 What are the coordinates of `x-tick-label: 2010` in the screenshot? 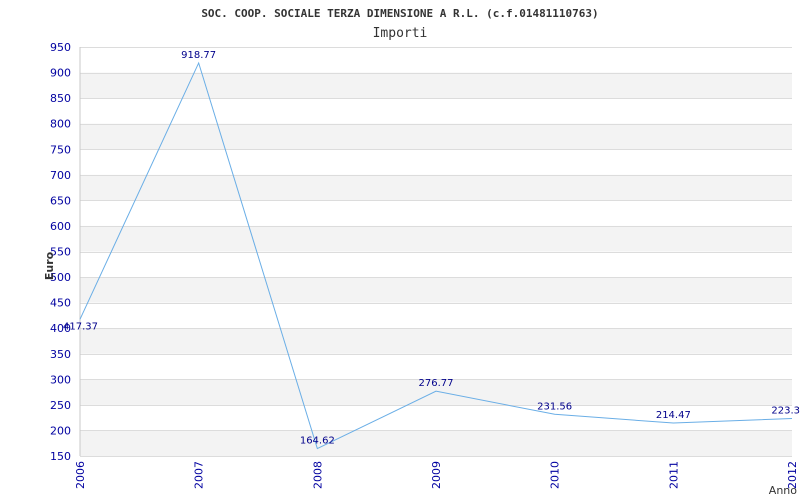 It's located at (555, 475).